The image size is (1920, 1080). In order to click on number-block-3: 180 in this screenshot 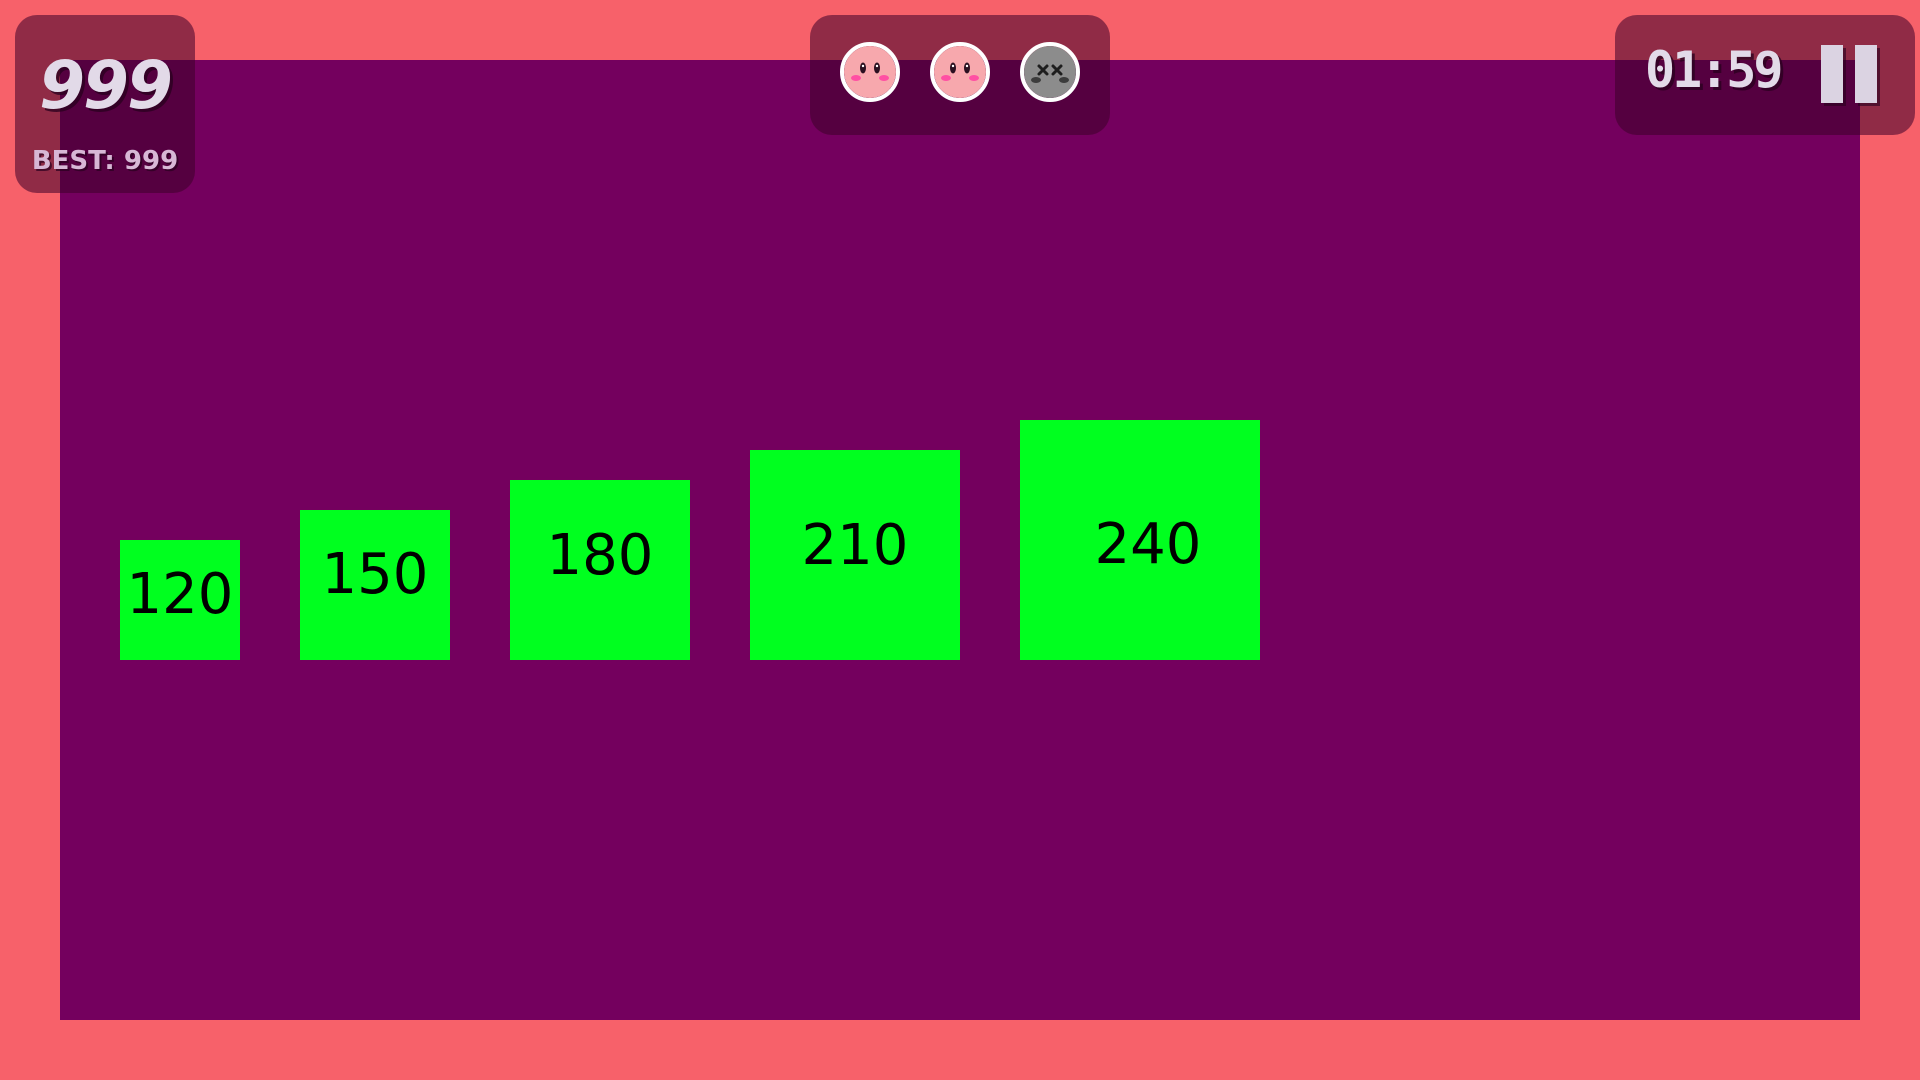, I will do `click(600, 570)`.